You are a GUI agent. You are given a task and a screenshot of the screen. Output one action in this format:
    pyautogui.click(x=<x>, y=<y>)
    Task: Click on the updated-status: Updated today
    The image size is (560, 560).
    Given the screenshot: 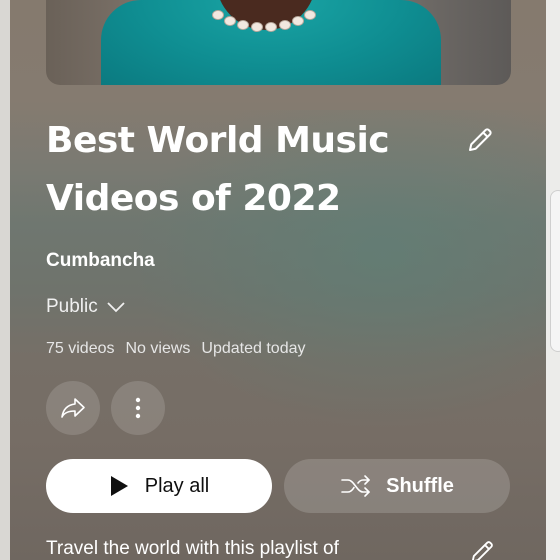 What is the action you would take?
    pyautogui.click(x=253, y=348)
    